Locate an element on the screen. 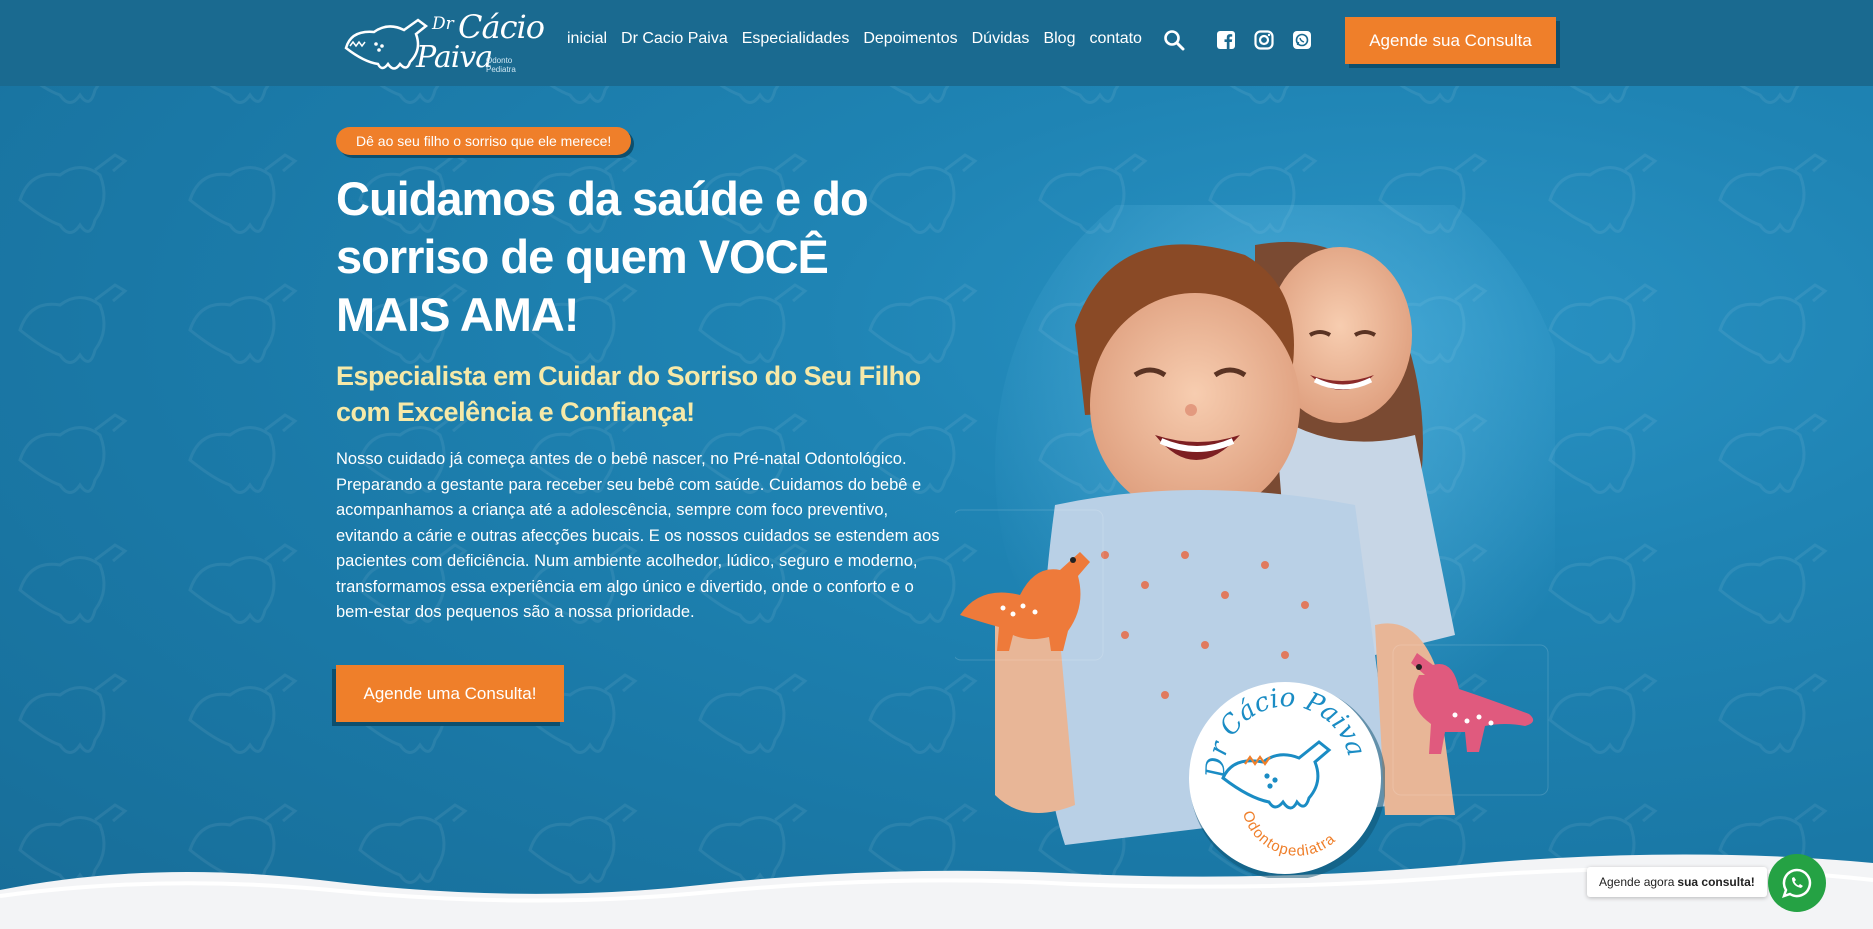  whatsapp-float-button is located at coordinates (1797, 883).